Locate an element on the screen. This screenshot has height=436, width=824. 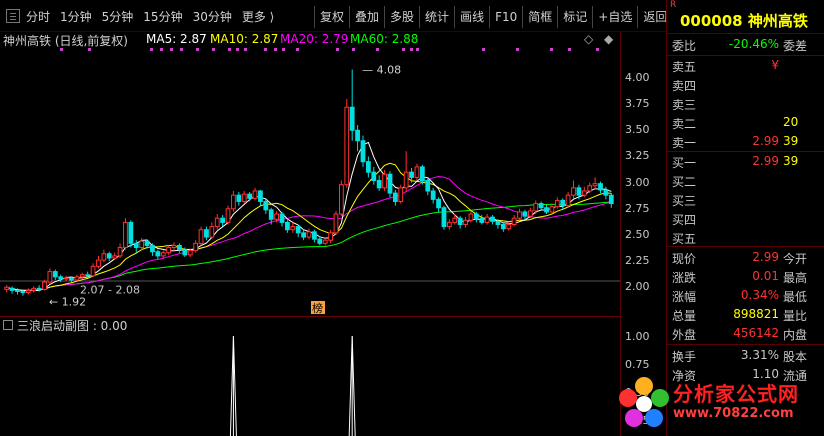
period-more: 更多 ⟩ is located at coordinates (258, 16).